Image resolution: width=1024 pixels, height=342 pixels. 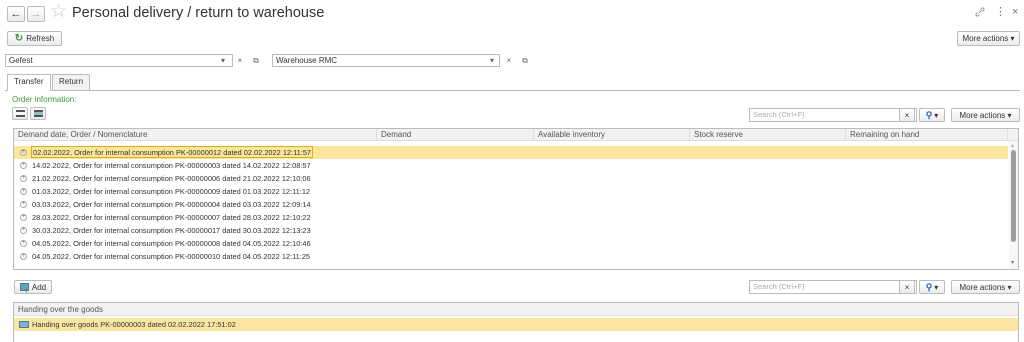 What do you see at coordinates (1013, 196) in the screenshot?
I see `scrollbar-thumb` at bounding box center [1013, 196].